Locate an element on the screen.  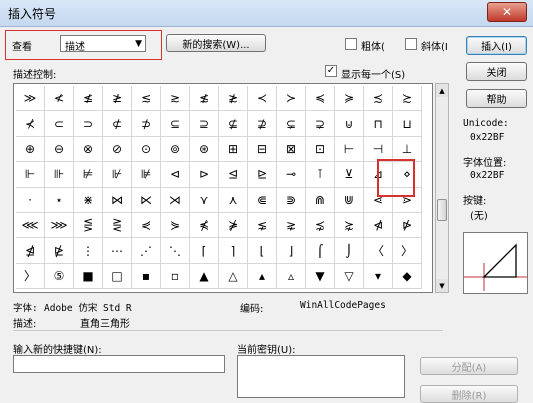
symbol-cell: ⋱ is located at coordinates (175, 251).